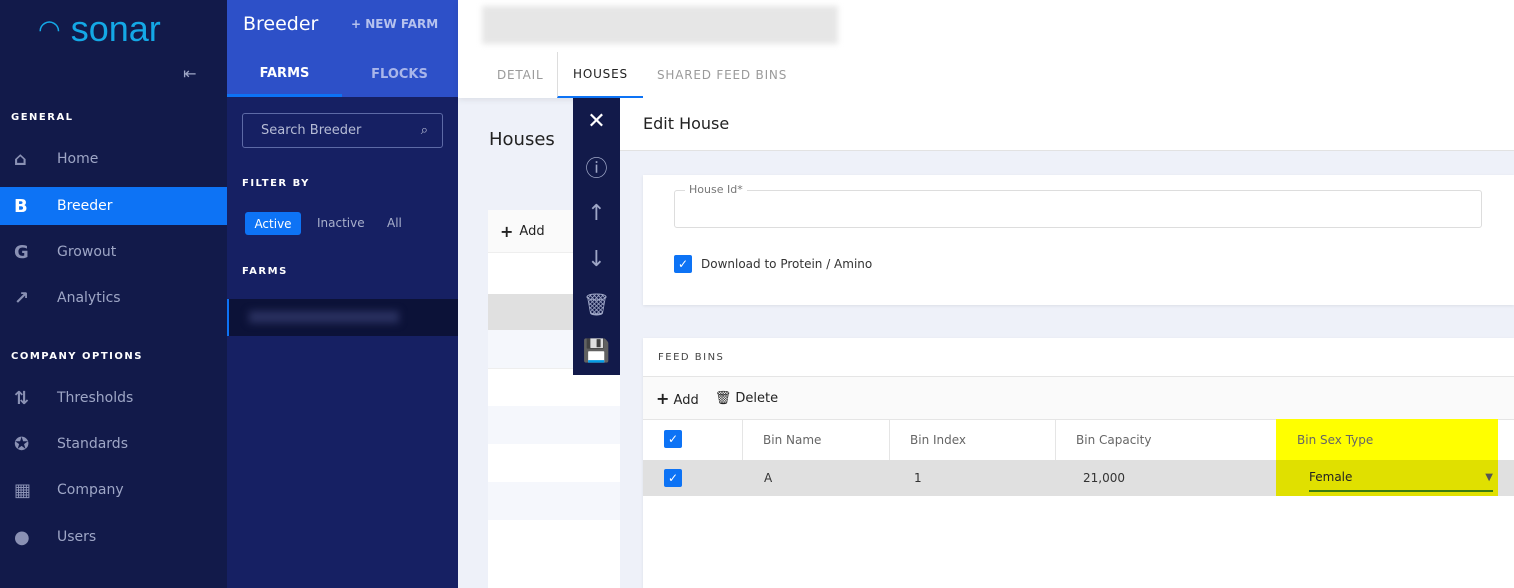 This screenshot has width=1514, height=588. What do you see at coordinates (596, 213) in the screenshot?
I see `arrow-up-icon: ↑` at bounding box center [596, 213].